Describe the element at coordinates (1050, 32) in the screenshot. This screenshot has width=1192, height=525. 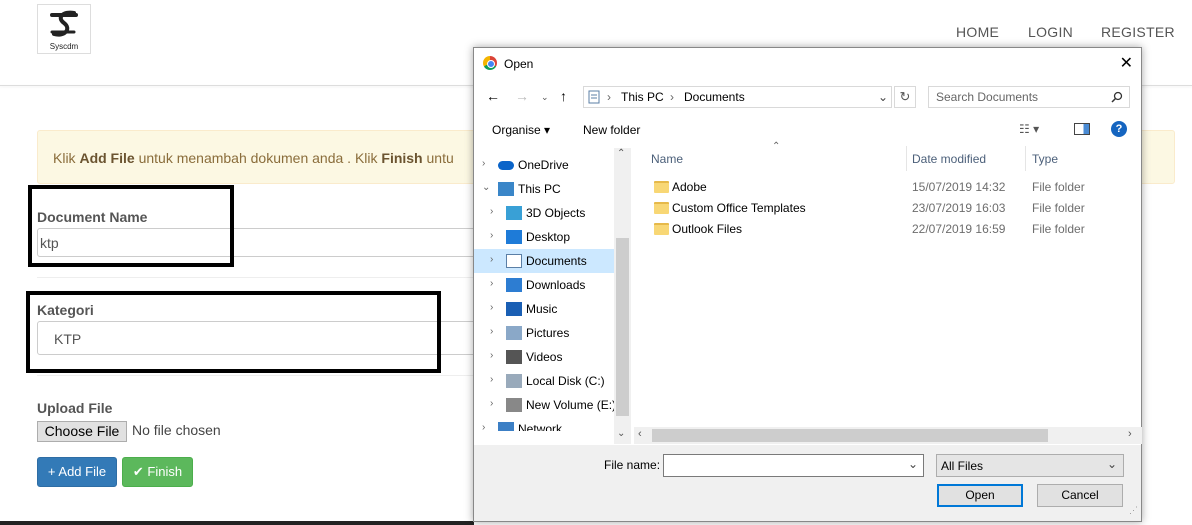
I see `nav-login: LOGIN` at that location.